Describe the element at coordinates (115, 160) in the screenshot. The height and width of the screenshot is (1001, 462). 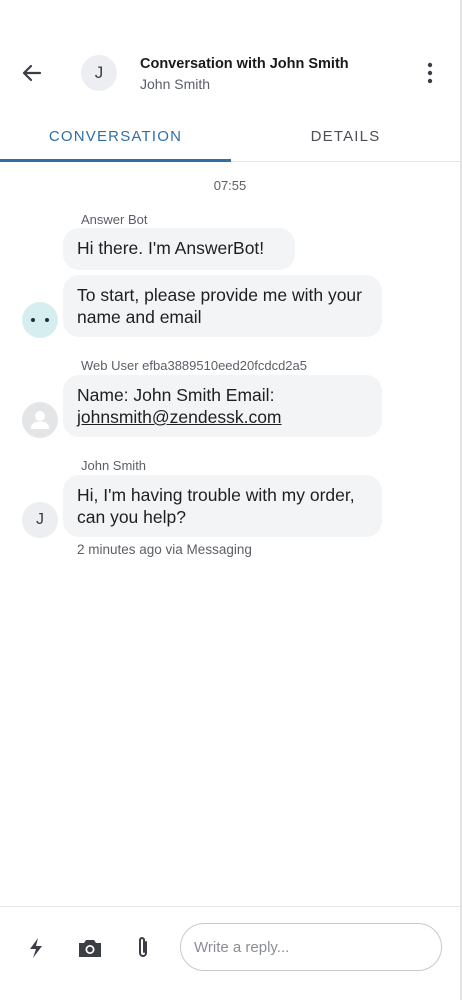
I see `active-tab-indicator` at that location.